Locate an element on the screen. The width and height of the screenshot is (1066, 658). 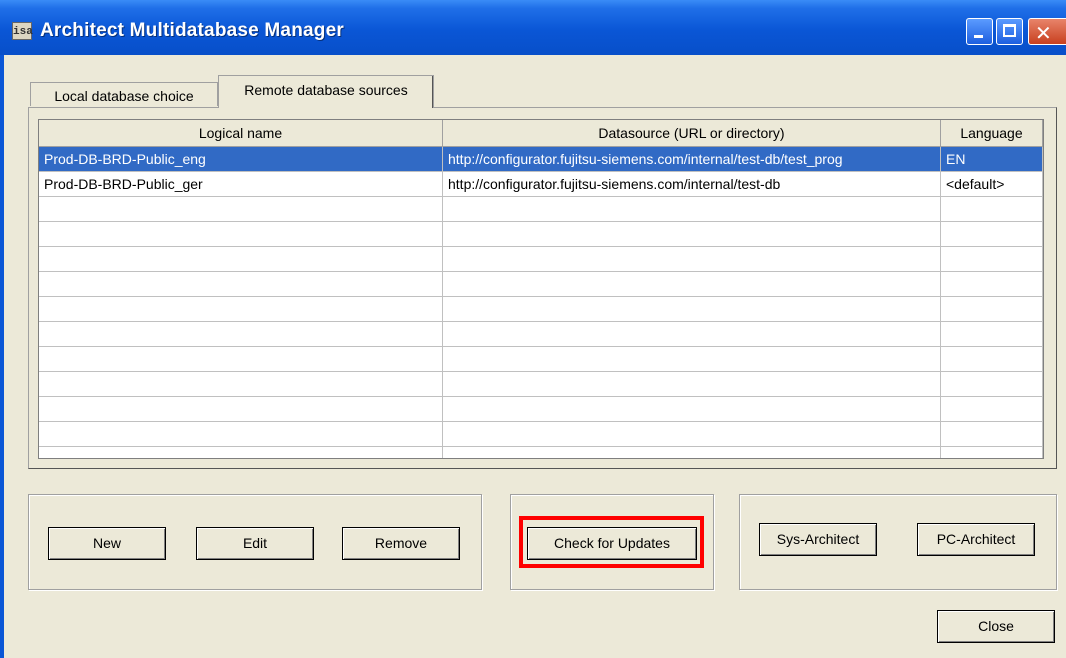
tab-local-database-choice: Local database choice is located at coordinates (124, 94).